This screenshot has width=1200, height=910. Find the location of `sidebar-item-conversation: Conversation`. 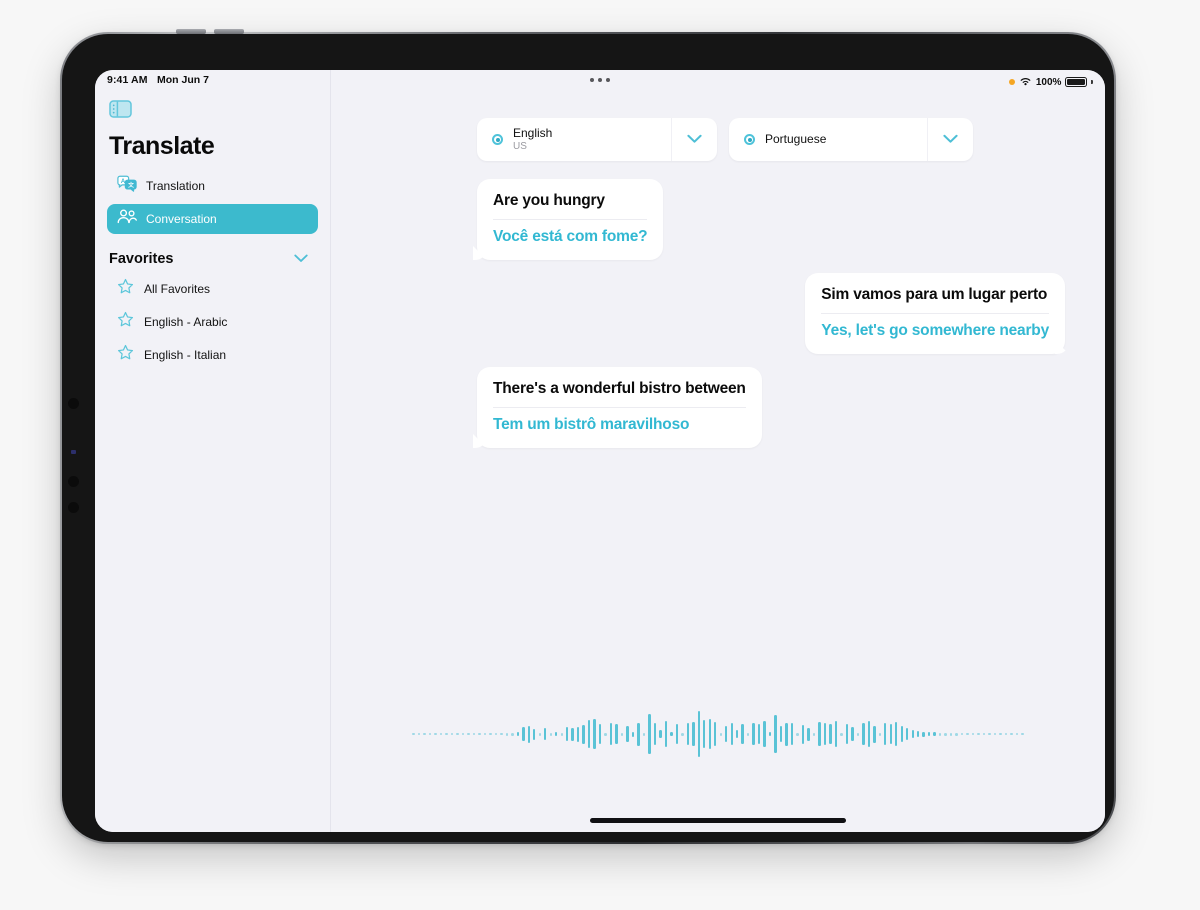

sidebar-item-conversation: Conversation is located at coordinates (212, 219).